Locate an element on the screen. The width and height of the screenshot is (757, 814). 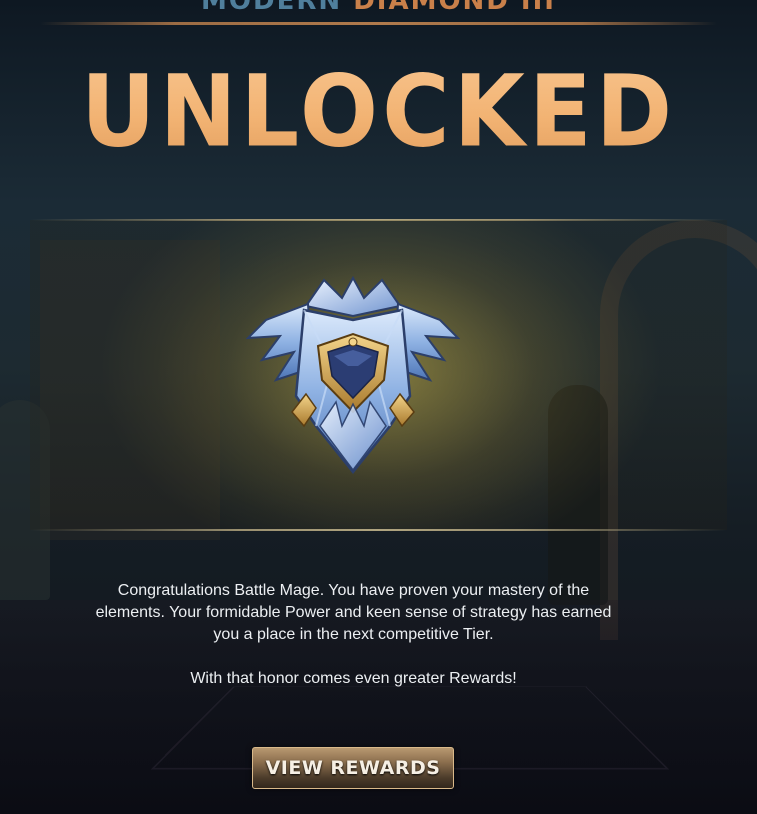
header-divider is located at coordinates (378, 23).